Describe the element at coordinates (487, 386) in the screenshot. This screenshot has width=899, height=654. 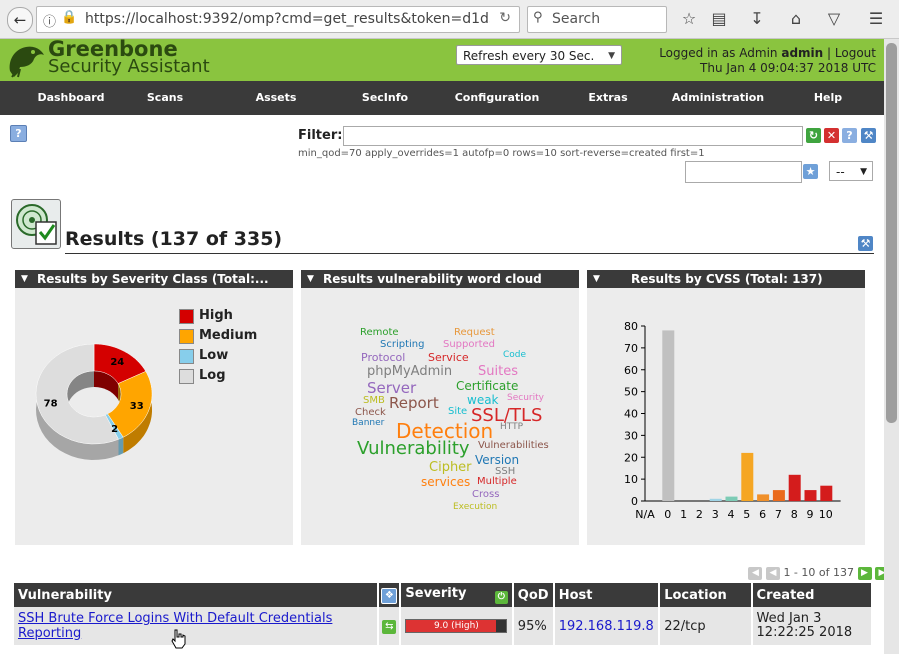
I see `cloud-word: Certificate` at that location.